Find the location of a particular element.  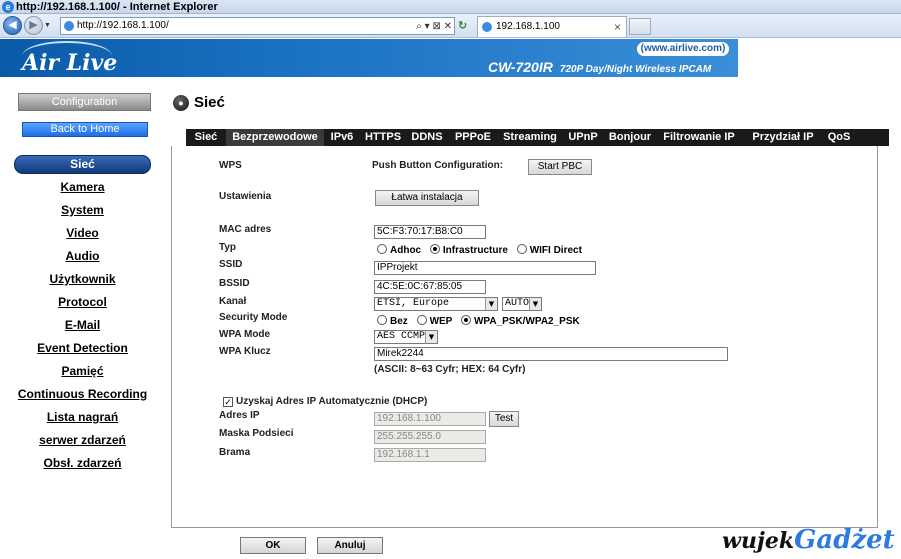

configuration-button: Configuration is located at coordinates (84, 102).